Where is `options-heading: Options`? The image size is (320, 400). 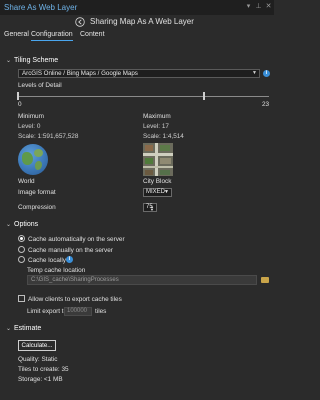
options-heading: Options is located at coordinates (26, 224).